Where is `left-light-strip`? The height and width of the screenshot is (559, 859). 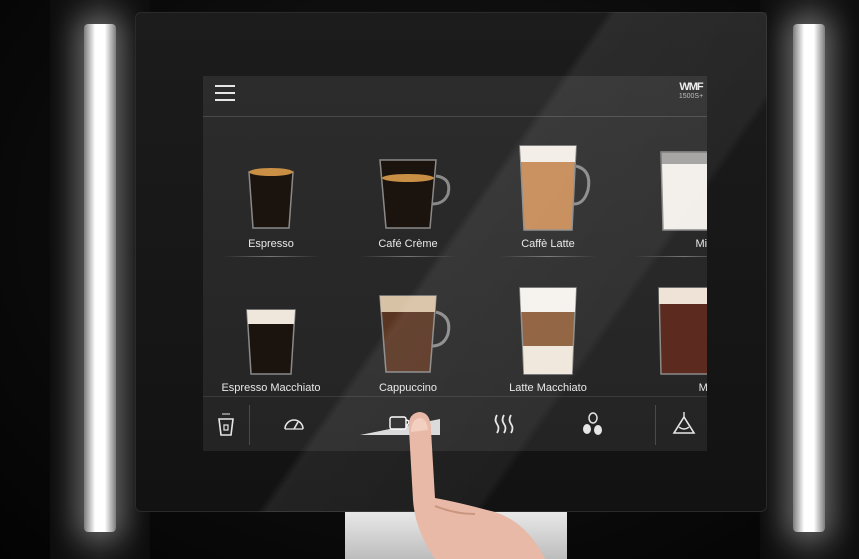
left-light-strip is located at coordinates (100, 278).